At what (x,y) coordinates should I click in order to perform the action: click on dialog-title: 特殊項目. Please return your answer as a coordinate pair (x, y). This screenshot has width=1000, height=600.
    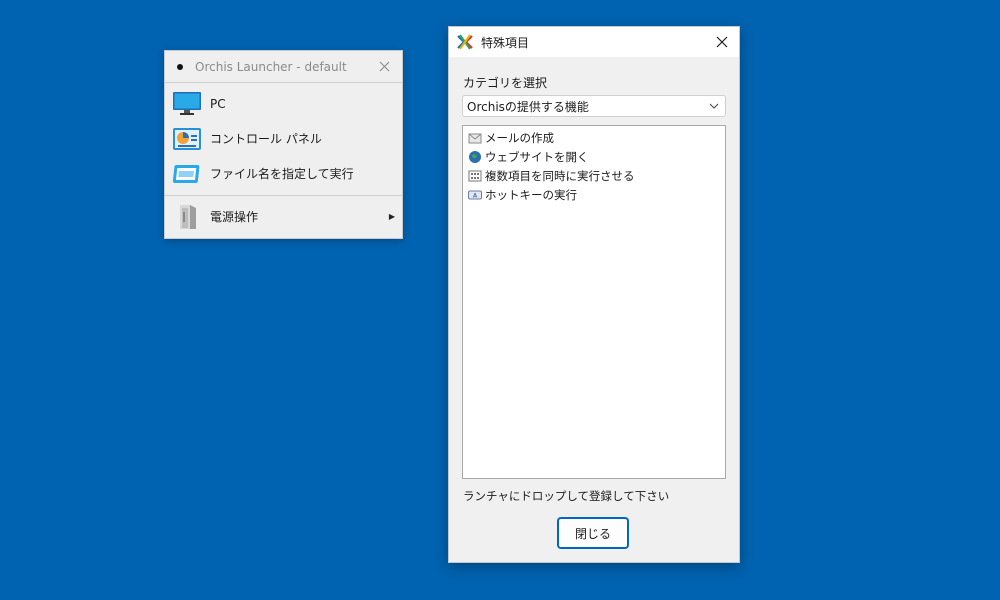
    Looking at the image, I should click on (505, 42).